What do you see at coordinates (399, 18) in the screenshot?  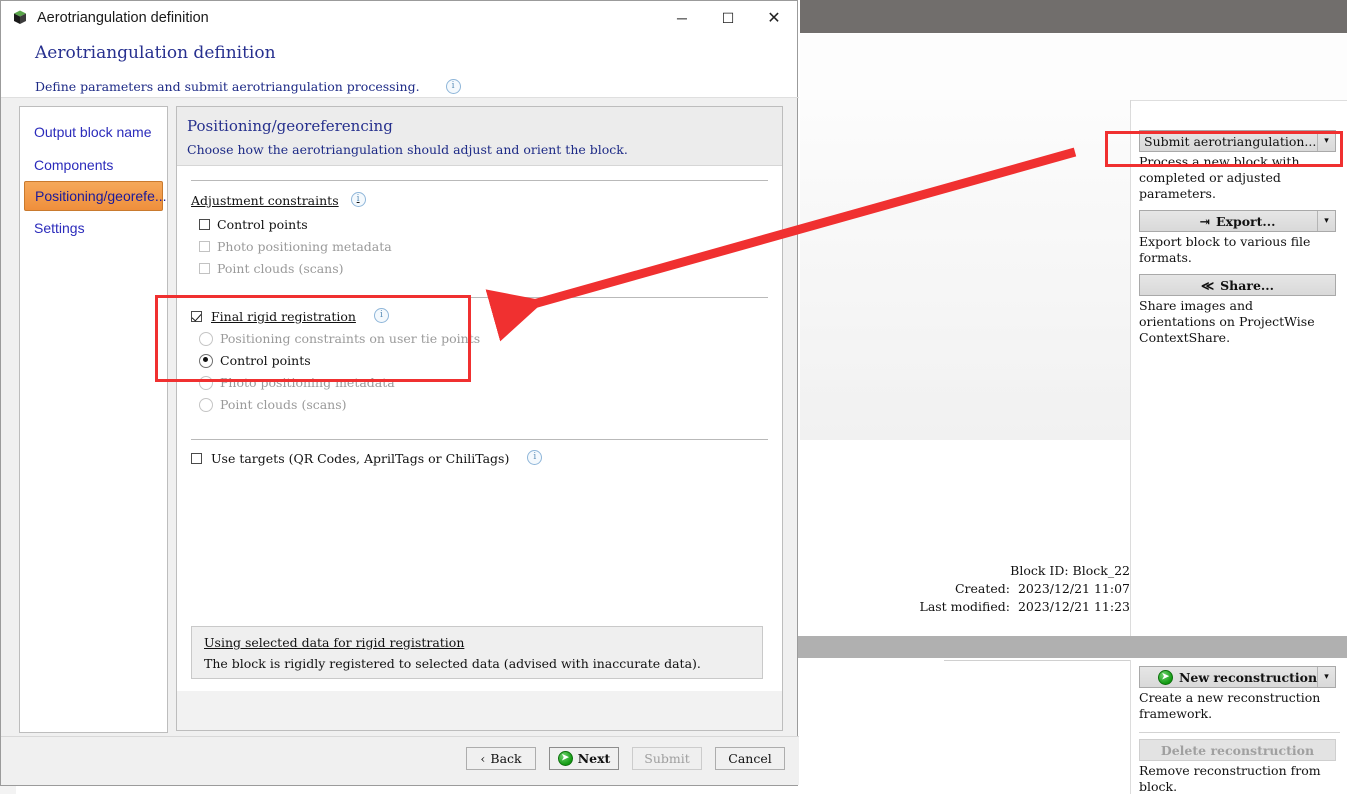 I see `dialog-titlebar: Aerotriangulation definition ─ ☐ ✕` at bounding box center [399, 18].